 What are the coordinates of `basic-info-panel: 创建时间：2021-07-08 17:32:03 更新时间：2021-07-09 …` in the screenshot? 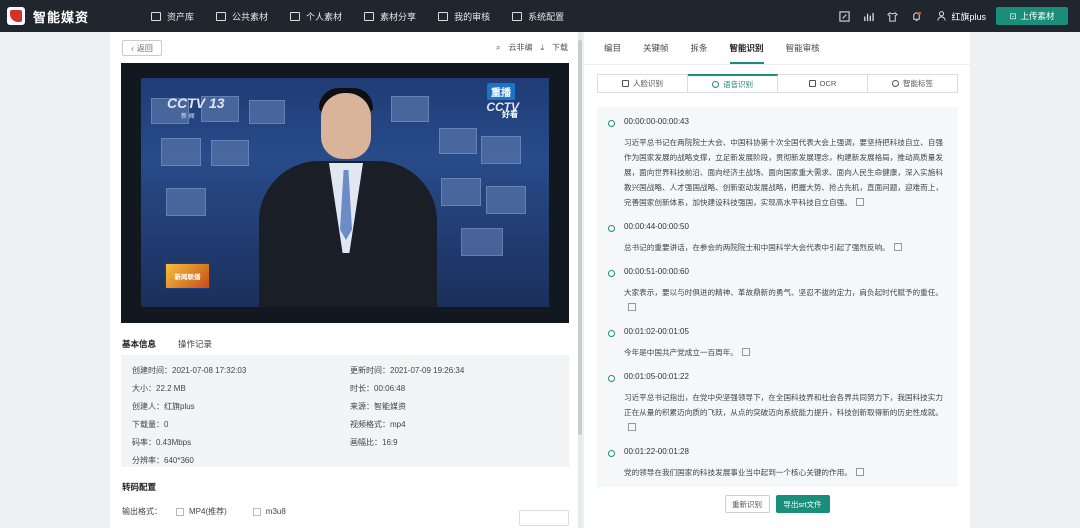 It's located at (345, 411).